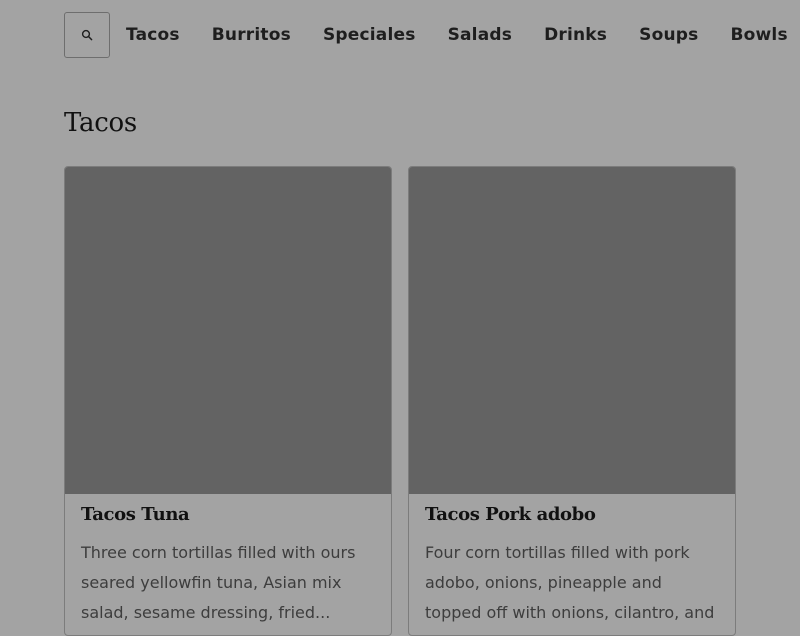 This screenshot has height=636, width=800. I want to click on nav-item-salads: Salads, so click(480, 35).